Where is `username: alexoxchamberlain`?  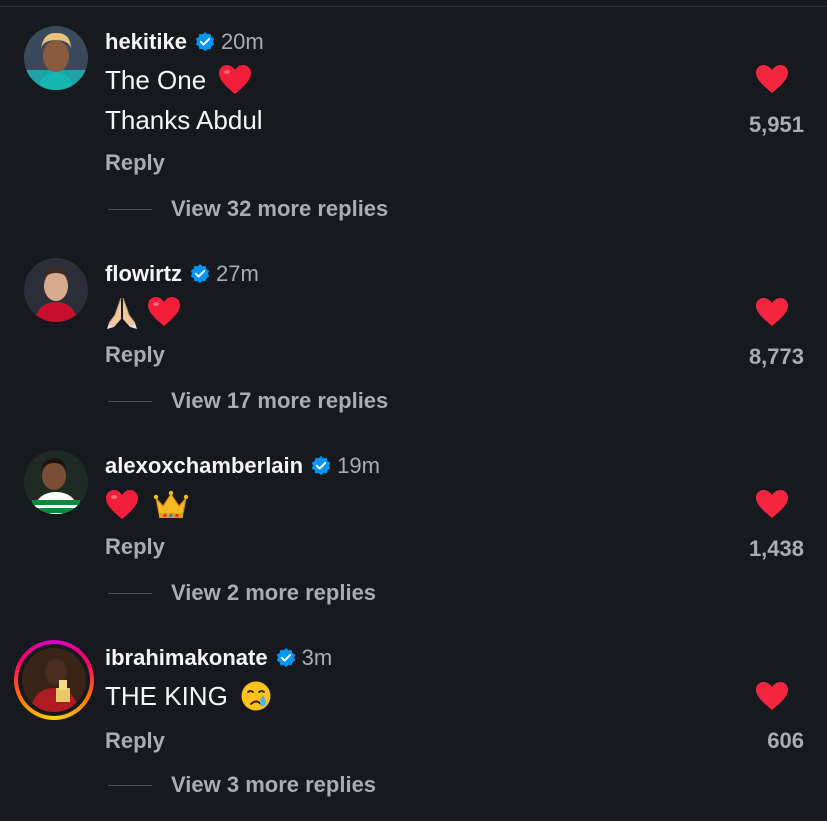 username: alexoxchamberlain is located at coordinates (204, 466).